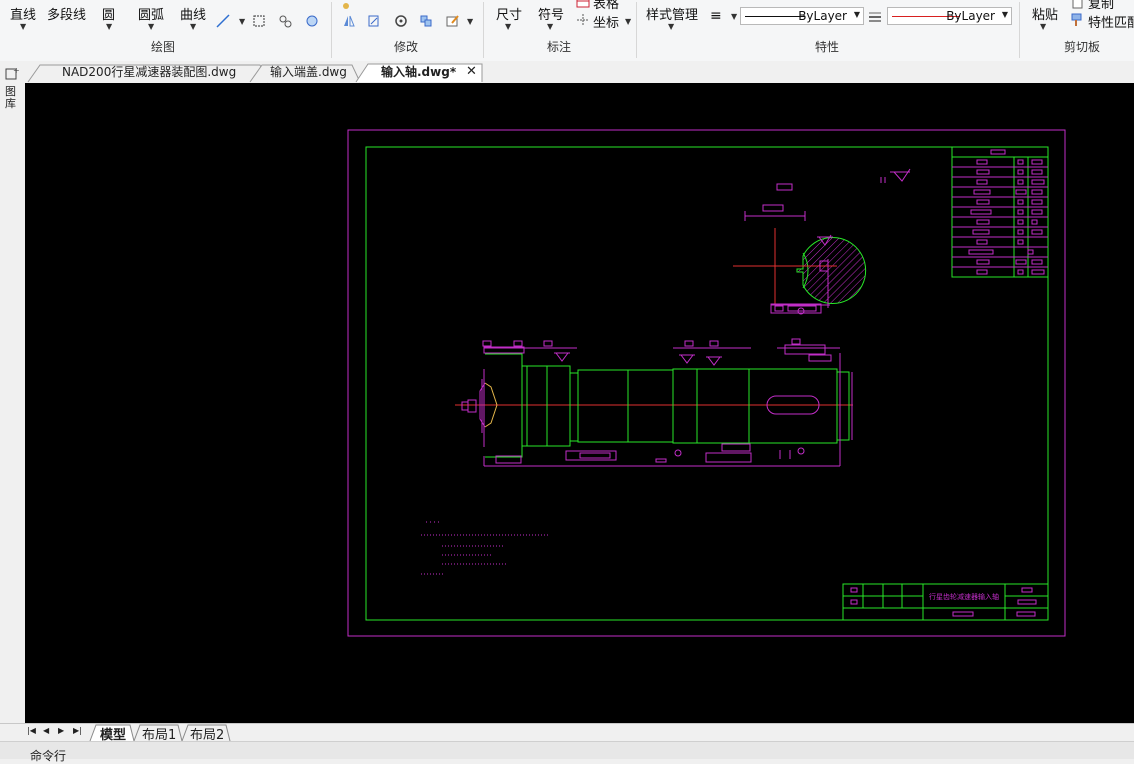 The height and width of the screenshot is (764, 1134). Describe the element at coordinates (163, 47) in the screenshot. I see `draw-group-label: 绘图` at that location.